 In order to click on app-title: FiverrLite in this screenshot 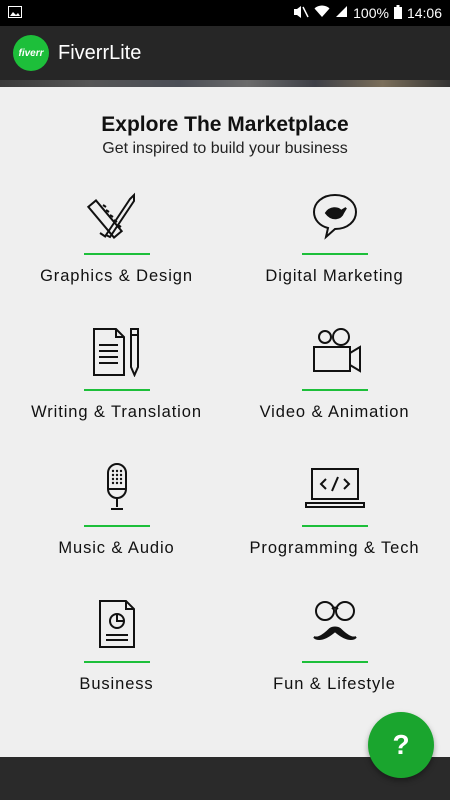, I will do `click(100, 52)`.